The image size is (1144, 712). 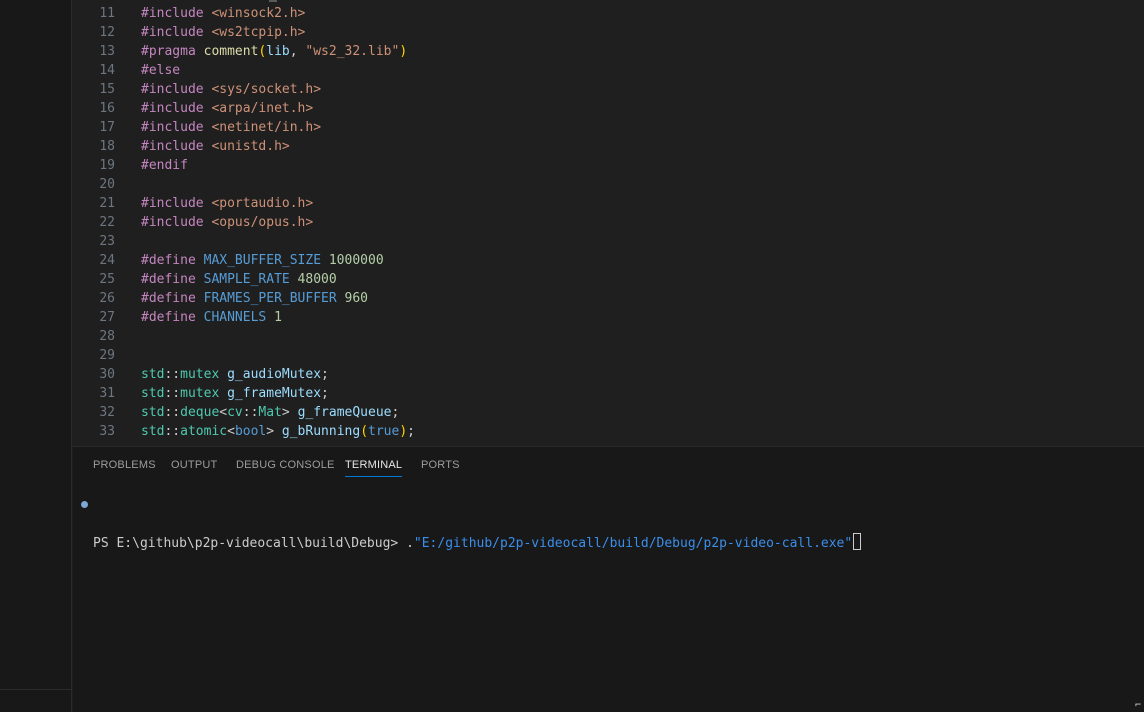 What do you see at coordinates (231, 127) in the screenshot?
I see `code-text: #include <netinet/in.h>` at bounding box center [231, 127].